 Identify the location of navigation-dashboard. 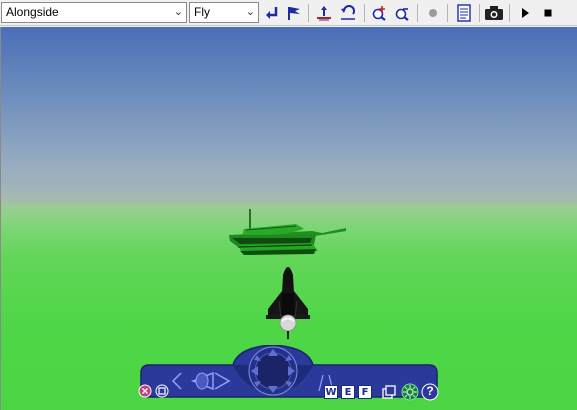
(289, 371).